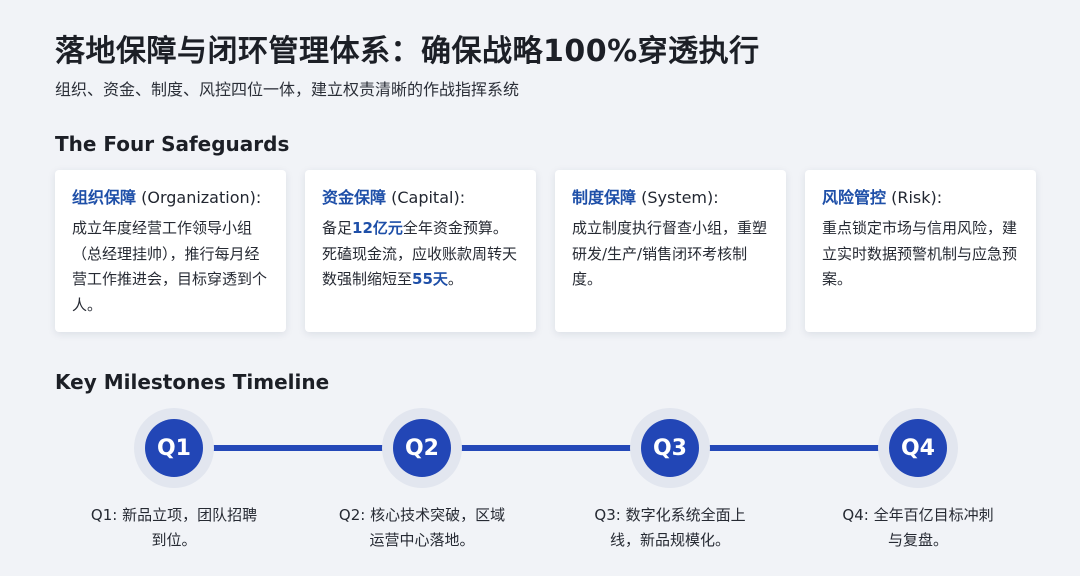 The image size is (1080, 576). I want to click on caption-line: 与复盘。, so click(917, 540).